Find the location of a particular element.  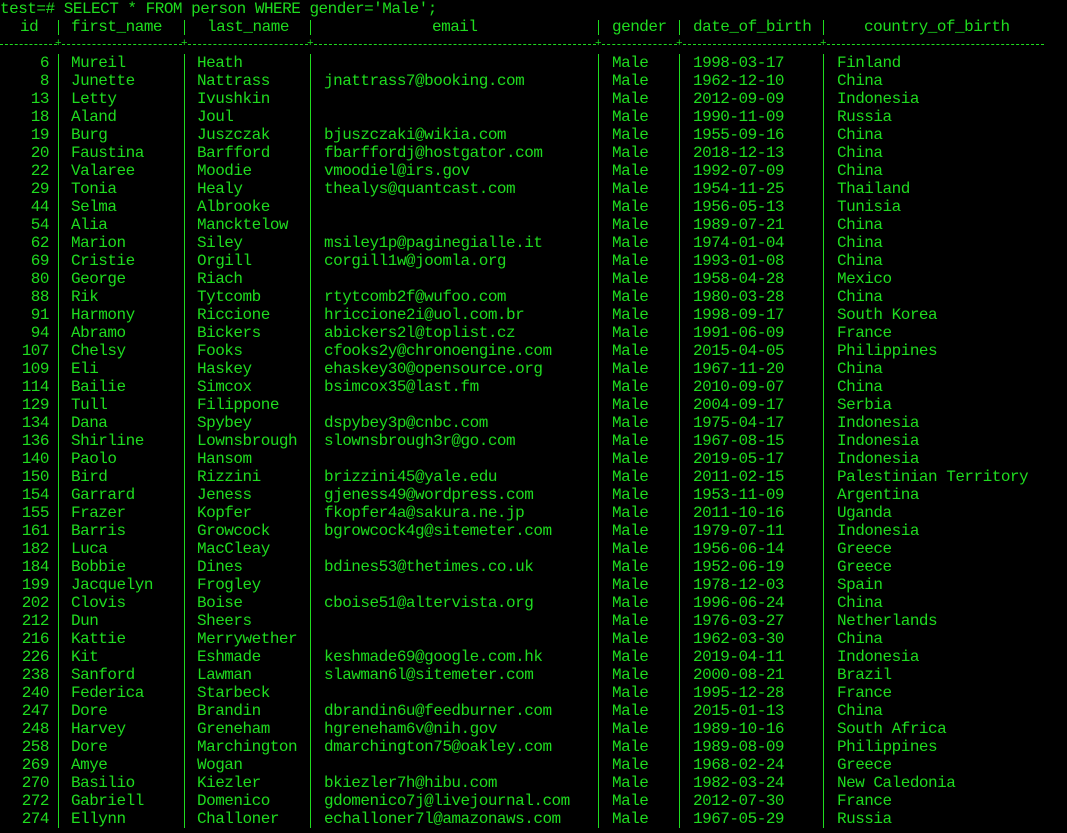

column-header-email: email is located at coordinates (455, 27).